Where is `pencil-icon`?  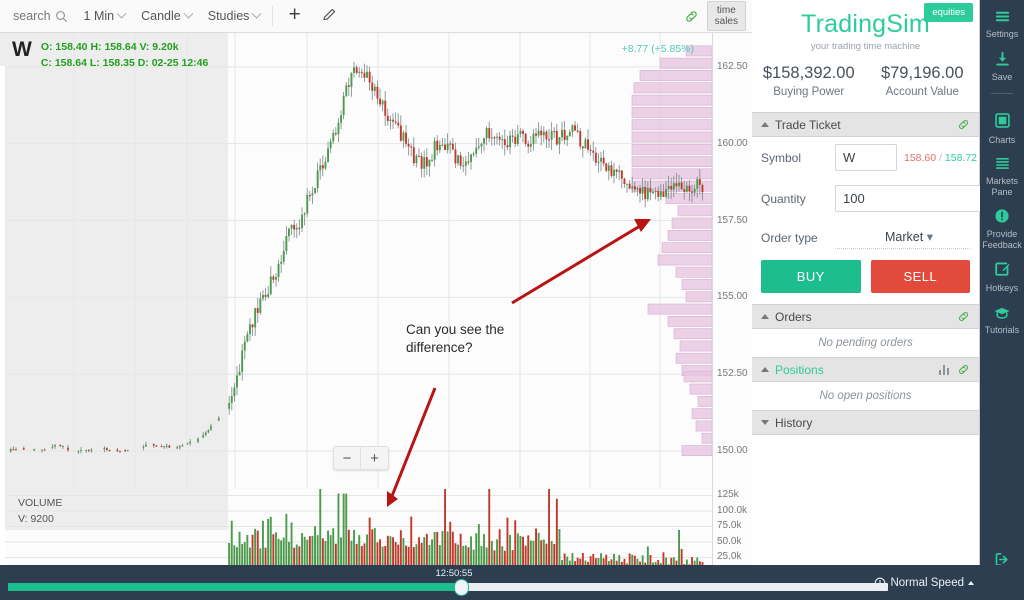
pencil-icon is located at coordinates (328, 14).